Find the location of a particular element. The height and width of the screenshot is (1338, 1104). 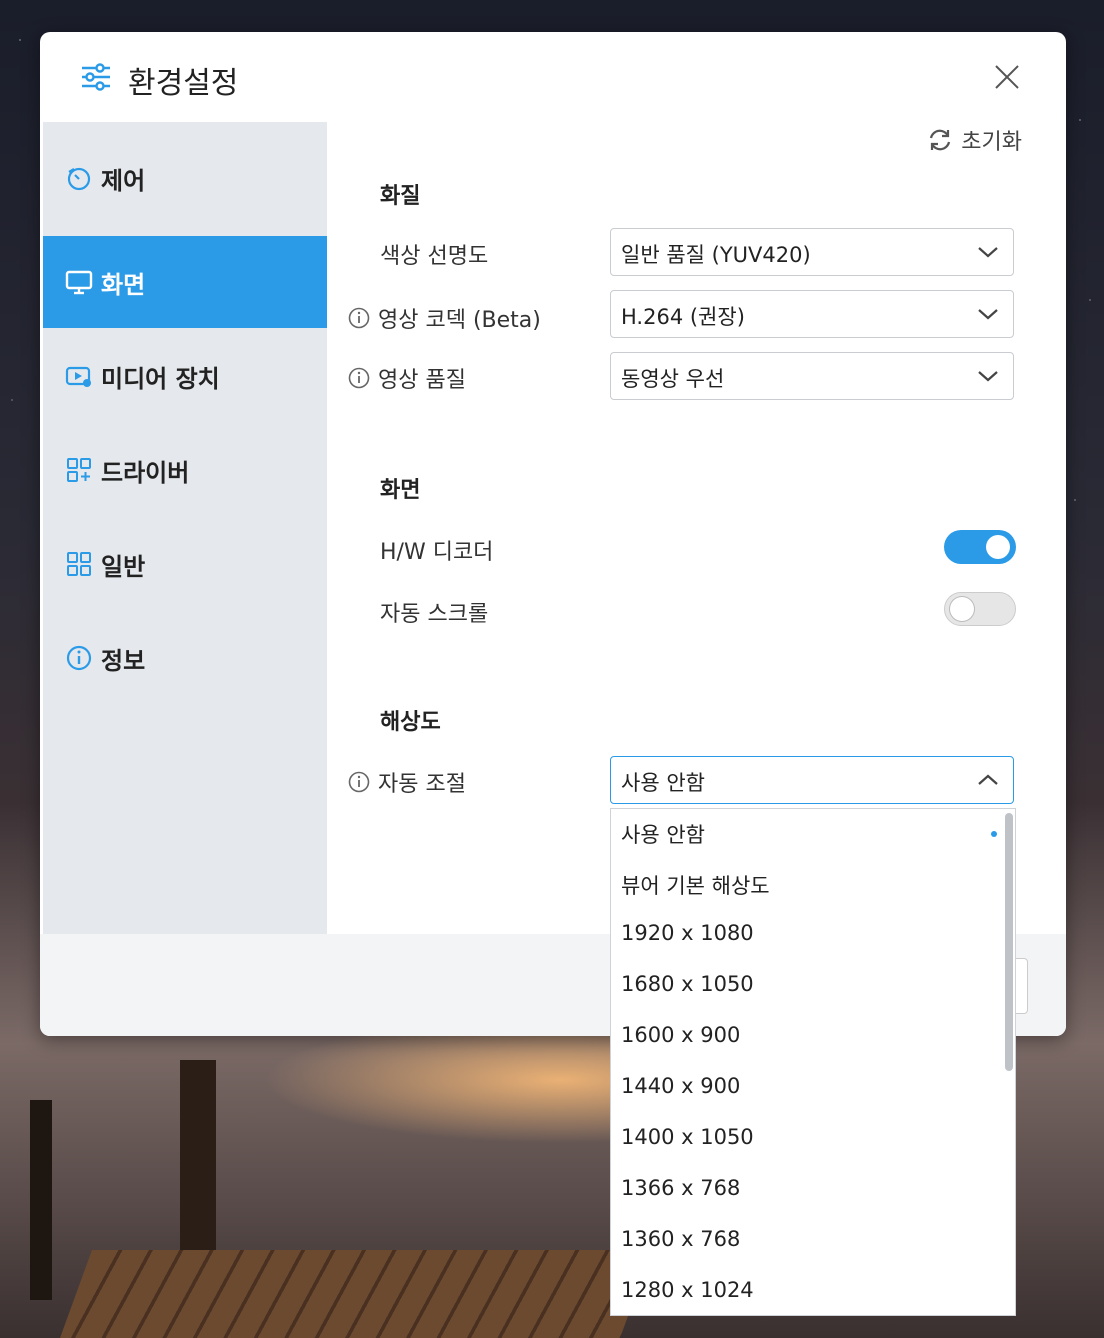

sidebar-item-general: 일반 is located at coordinates (185, 564).